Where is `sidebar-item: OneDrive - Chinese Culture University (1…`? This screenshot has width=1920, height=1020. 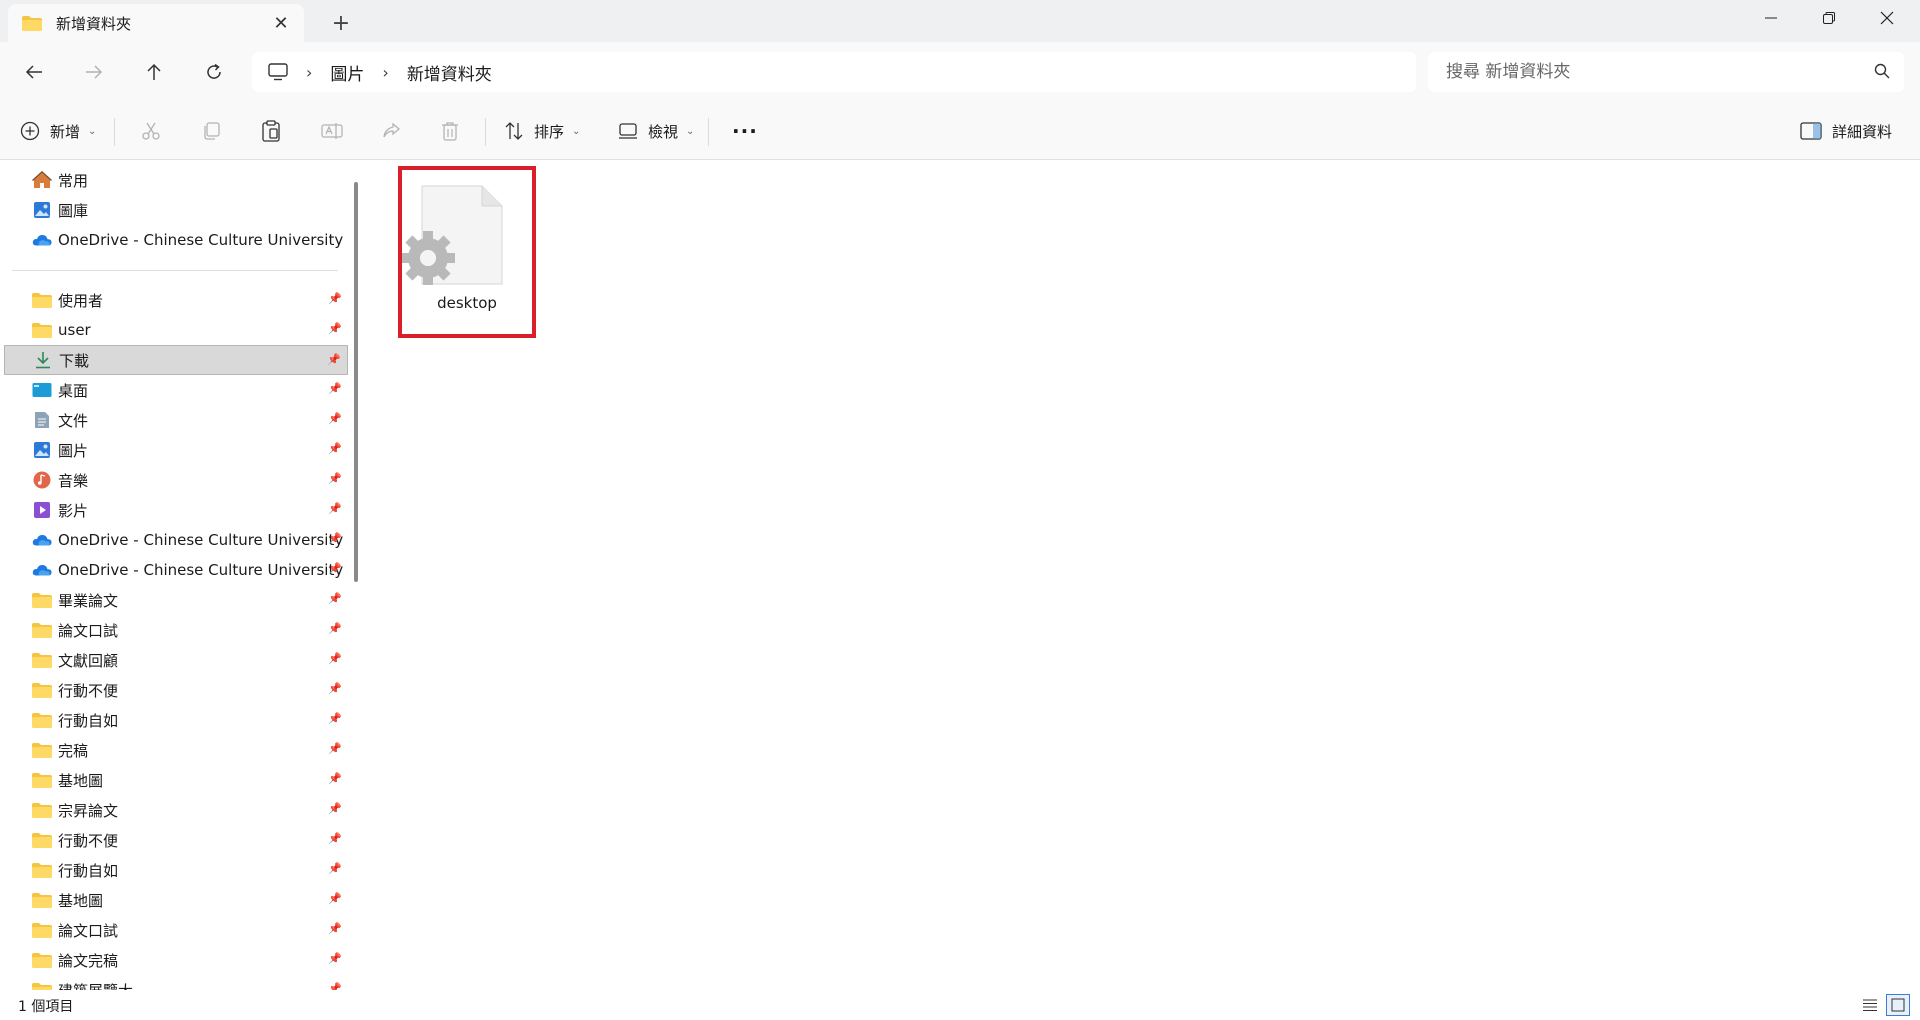 sidebar-item: OneDrive - Chinese Culture University (1… is located at coordinates (176, 240).